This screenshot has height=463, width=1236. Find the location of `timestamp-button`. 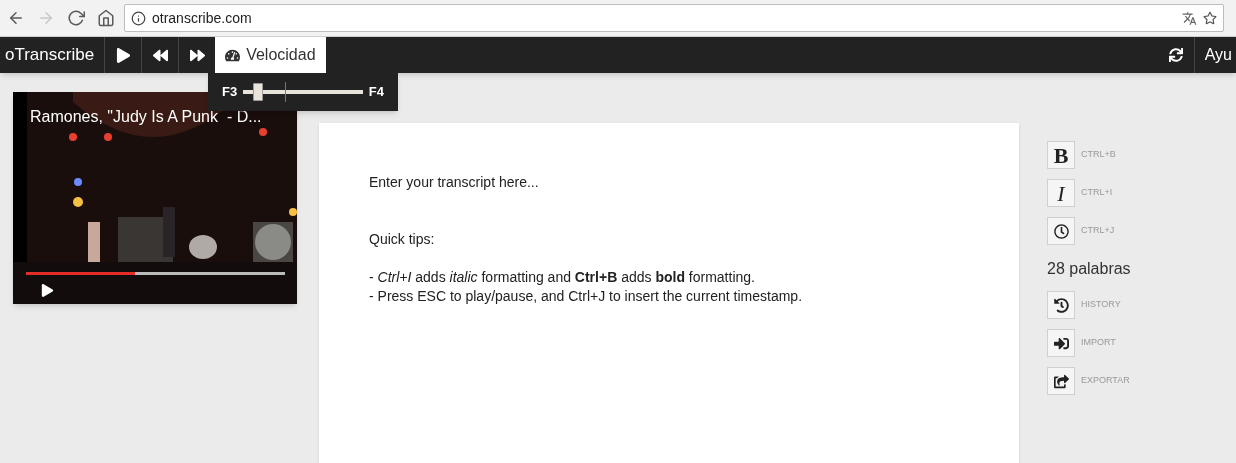

timestamp-button is located at coordinates (1061, 231).